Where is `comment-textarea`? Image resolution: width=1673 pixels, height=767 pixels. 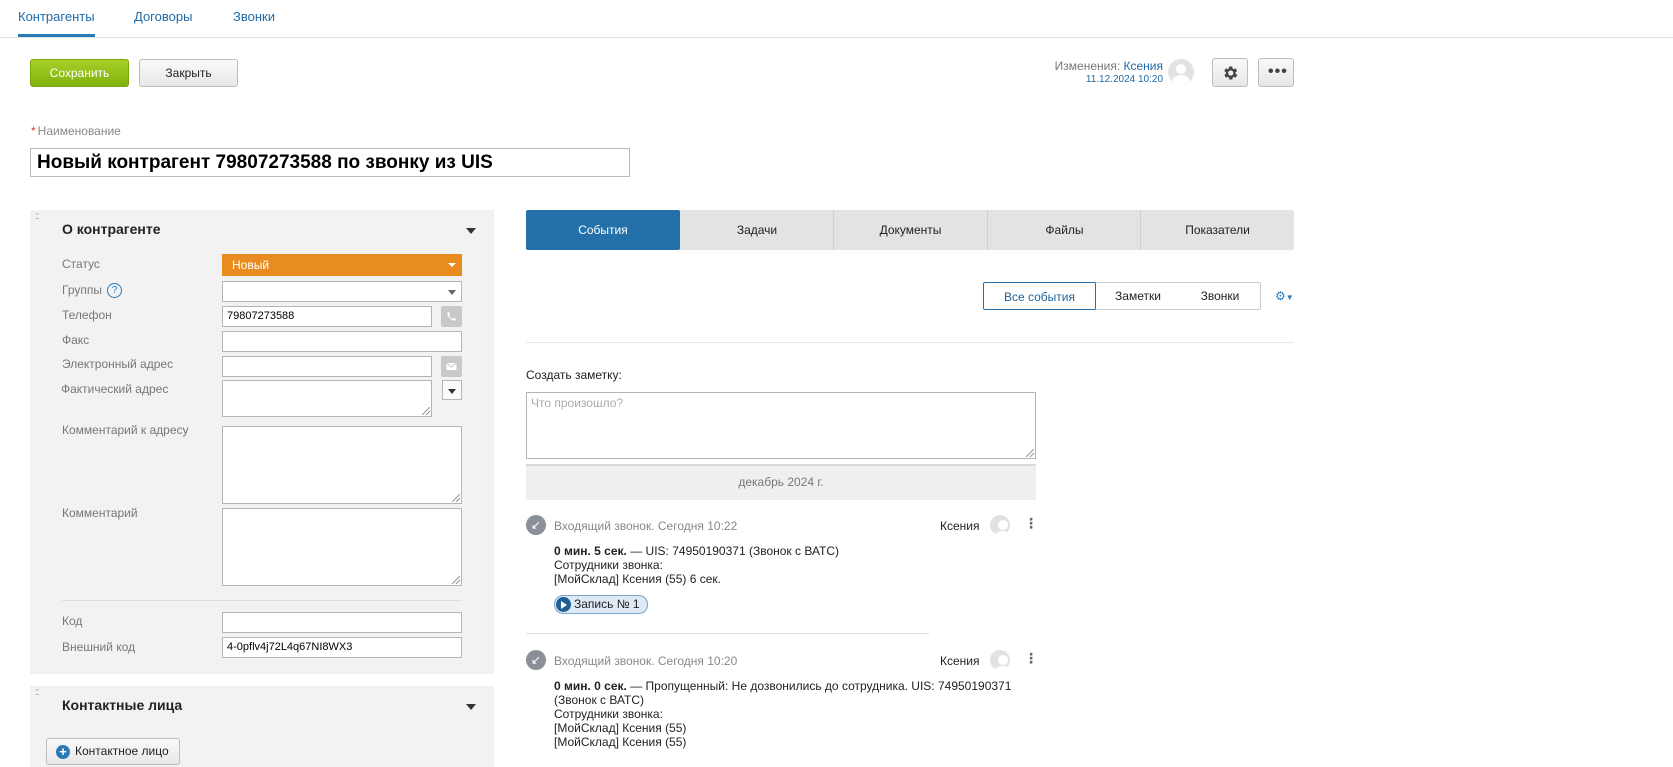 comment-textarea is located at coordinates (342, 547).